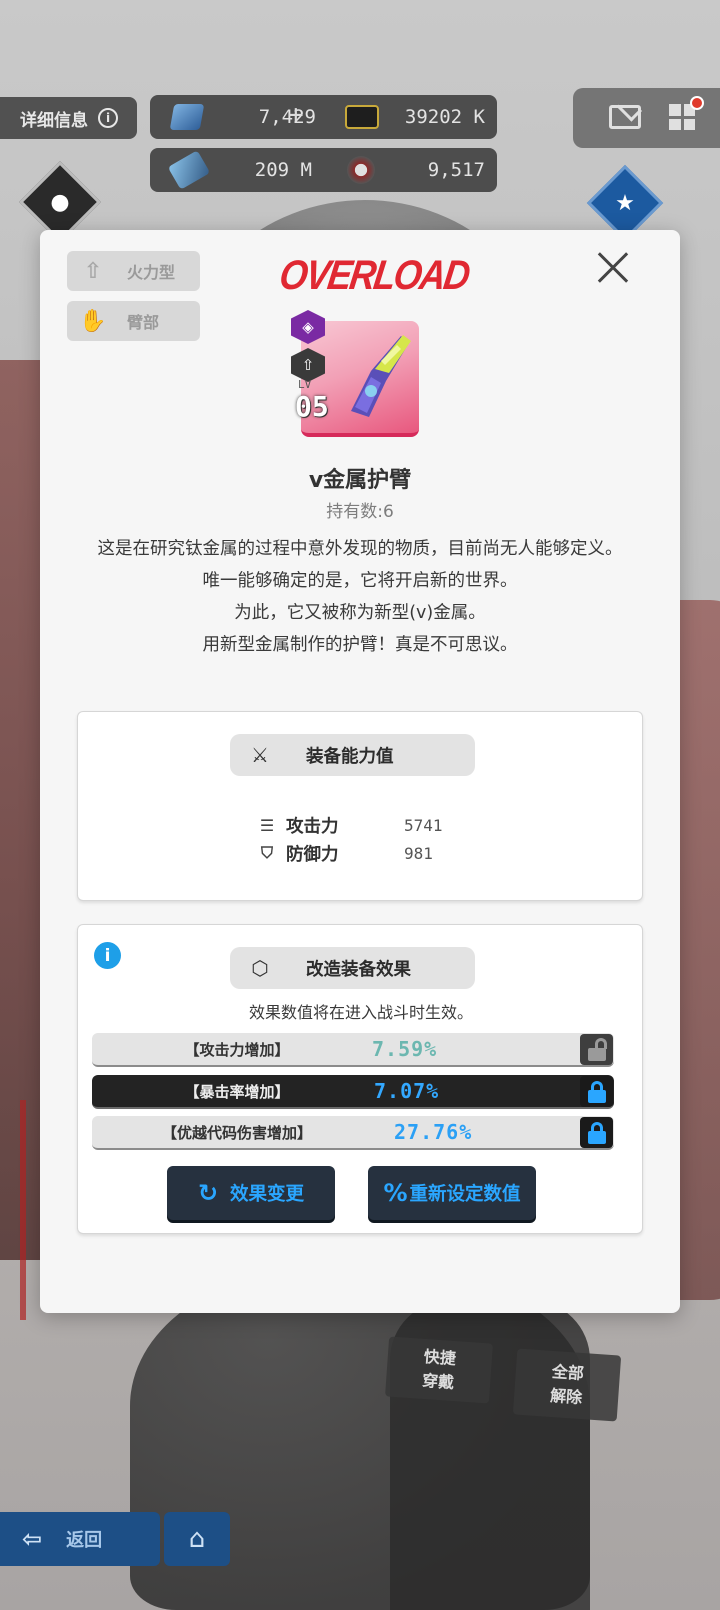 The height and width of the screenshot is (1610, 720). I want to click on effect-row: 【优越代码伤害增加】 27.76%, so click(353, 1133).